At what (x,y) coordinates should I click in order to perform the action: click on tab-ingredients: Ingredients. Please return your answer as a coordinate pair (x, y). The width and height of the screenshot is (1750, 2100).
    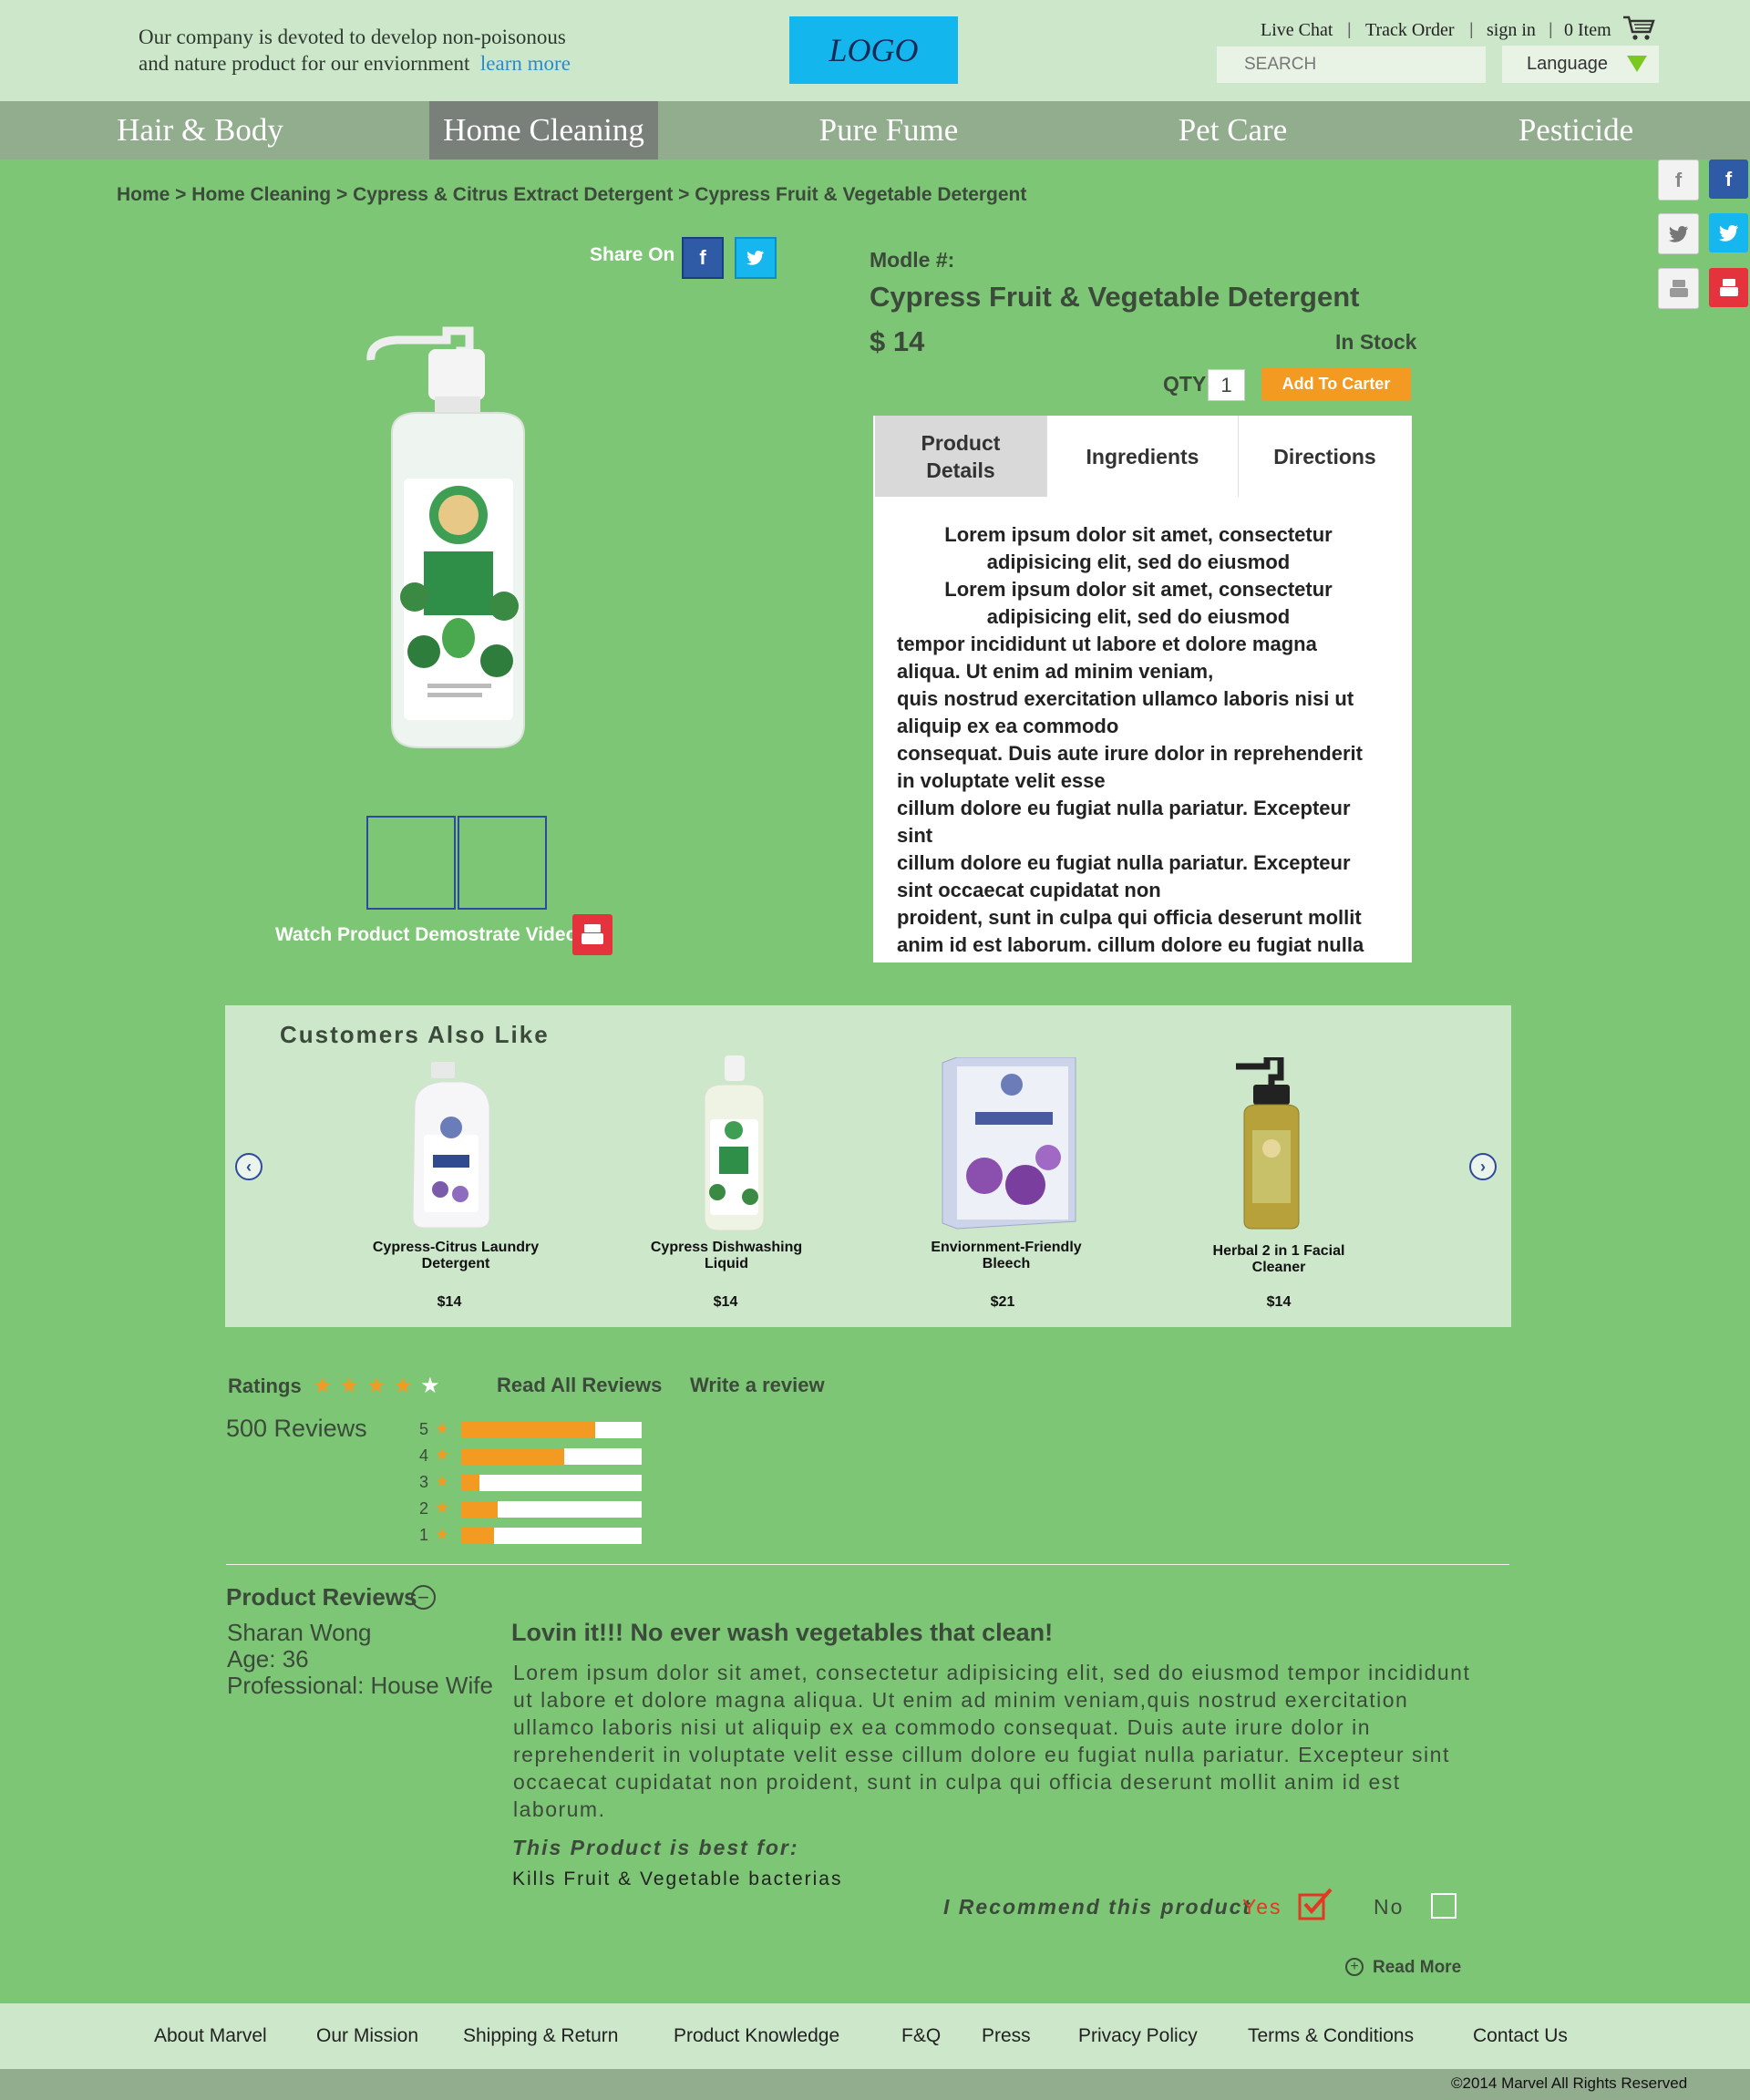
    Looking at the image, I should click on (1142, 457).